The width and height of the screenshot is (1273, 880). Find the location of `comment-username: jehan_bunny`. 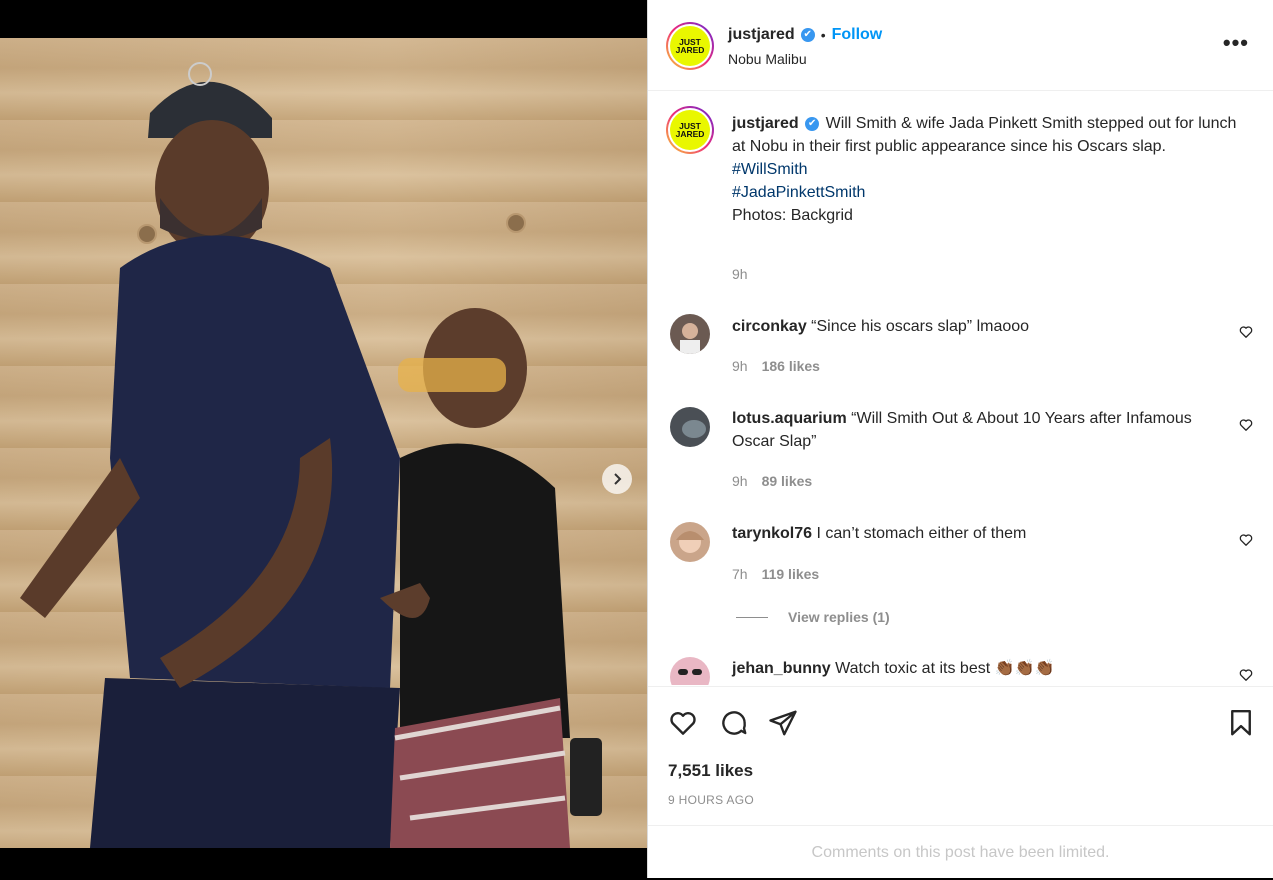

comment-username: jehan_bunny is located at coordinates (781, 668).